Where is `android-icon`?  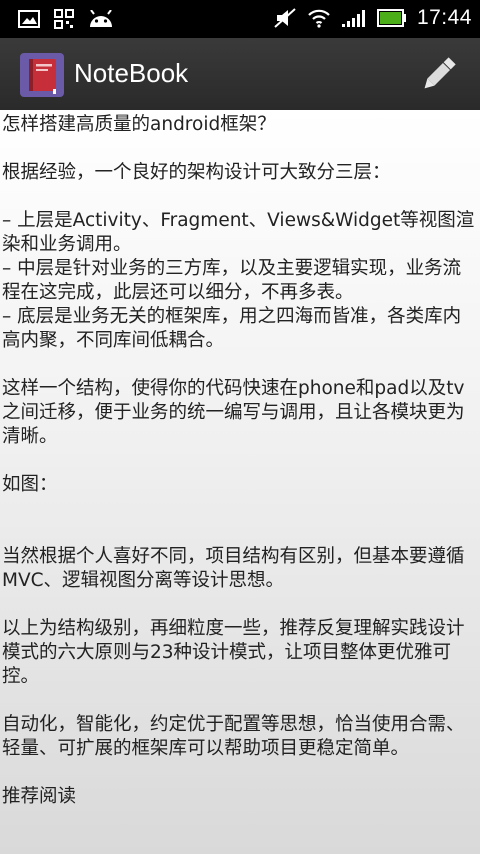
android-icon is located at coordinates (101, 18).